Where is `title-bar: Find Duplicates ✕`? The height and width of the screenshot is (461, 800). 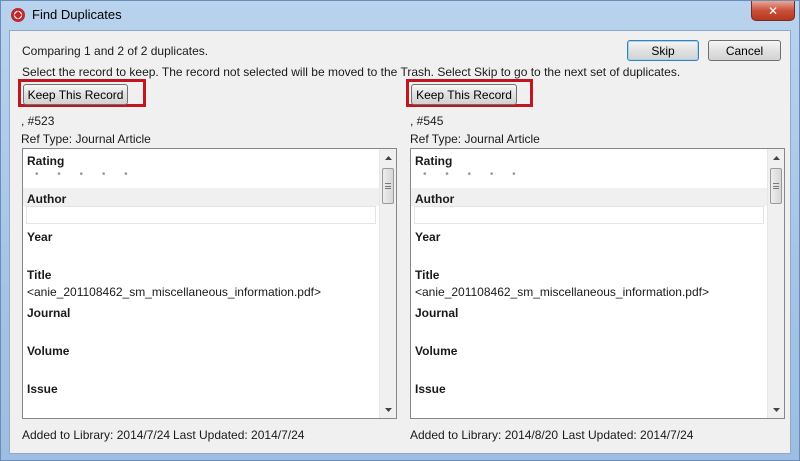 title-bar: Find Duplicates ✕ is located at coordinates (400, 15).